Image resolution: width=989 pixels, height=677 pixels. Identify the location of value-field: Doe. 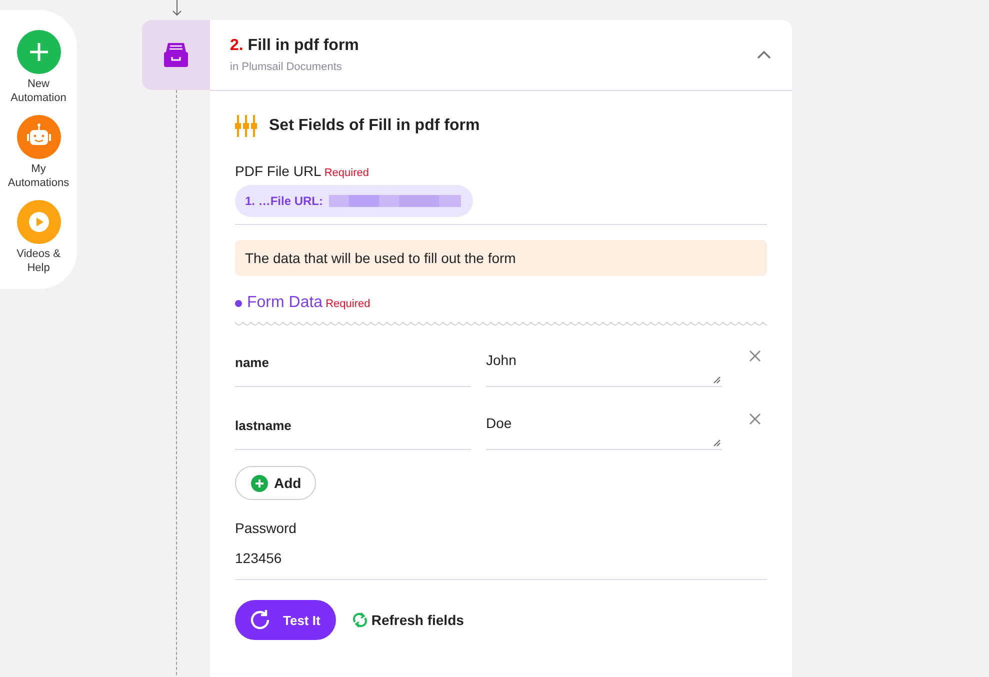
(604, 429).